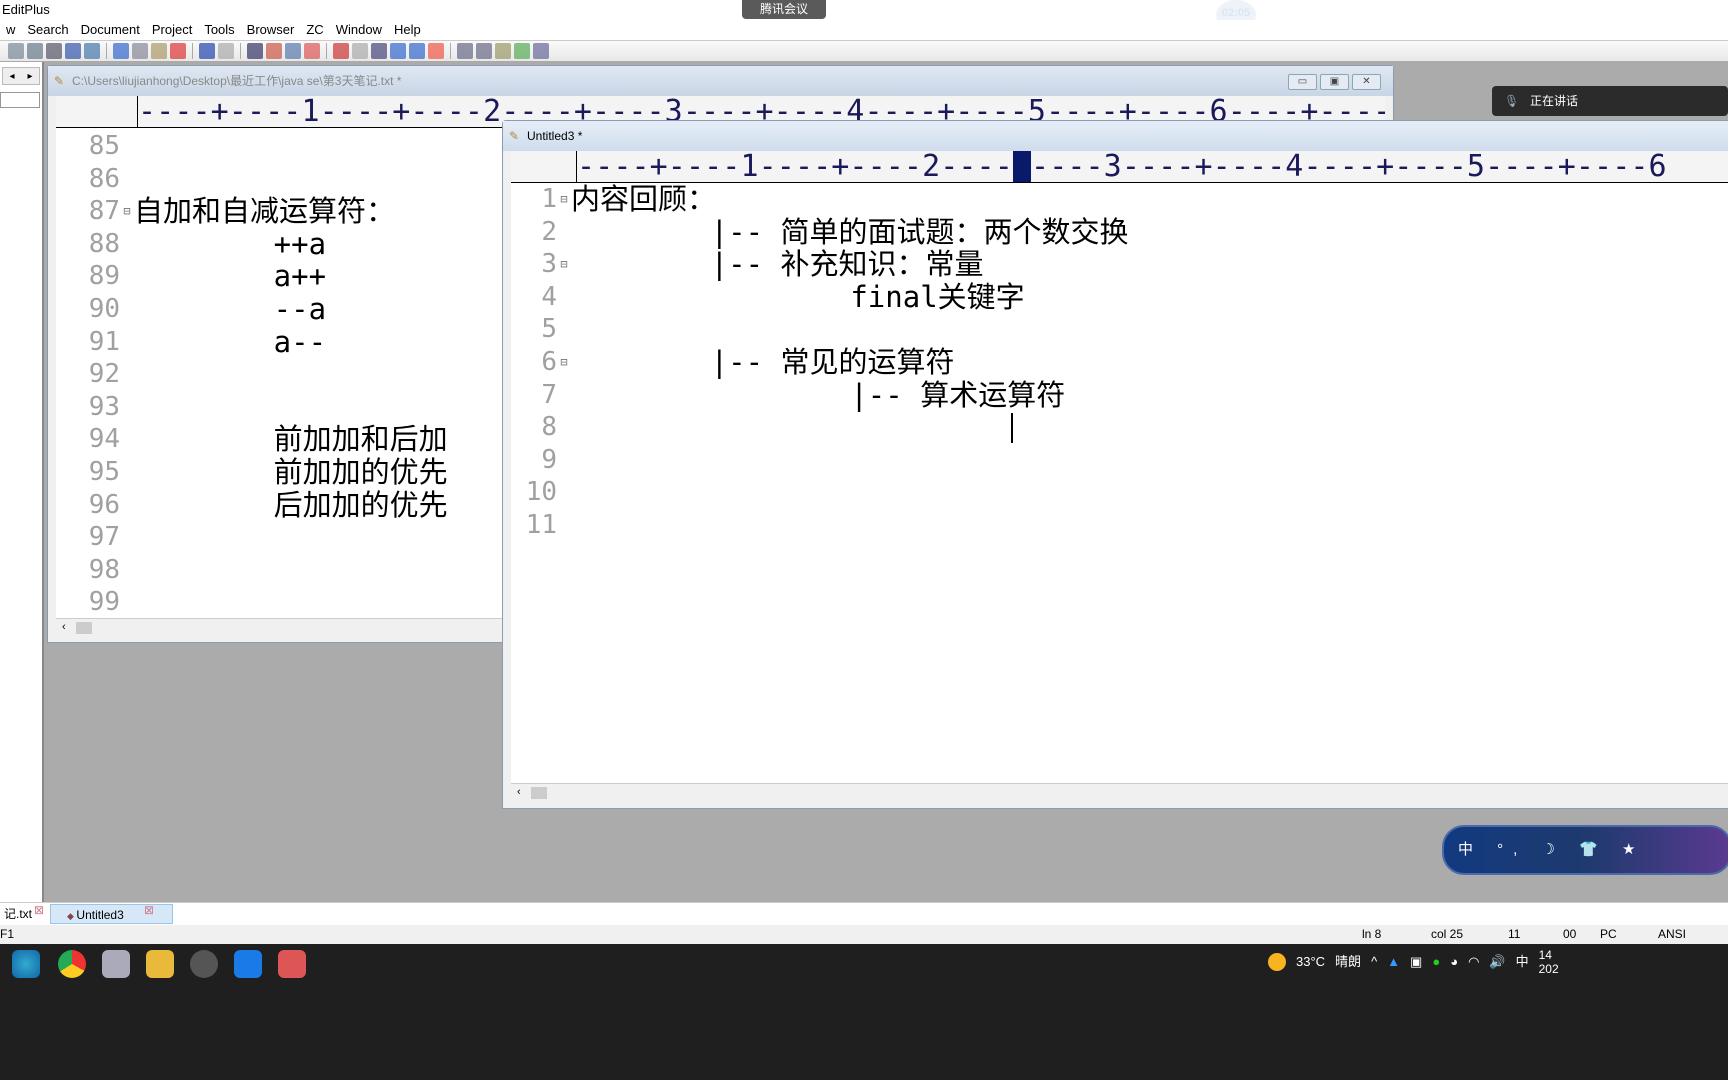 This screenshot has width=1728, height=1080. Describe the element at coordinates (16, 51) in the screenshot. I see `new-icon` at that location.